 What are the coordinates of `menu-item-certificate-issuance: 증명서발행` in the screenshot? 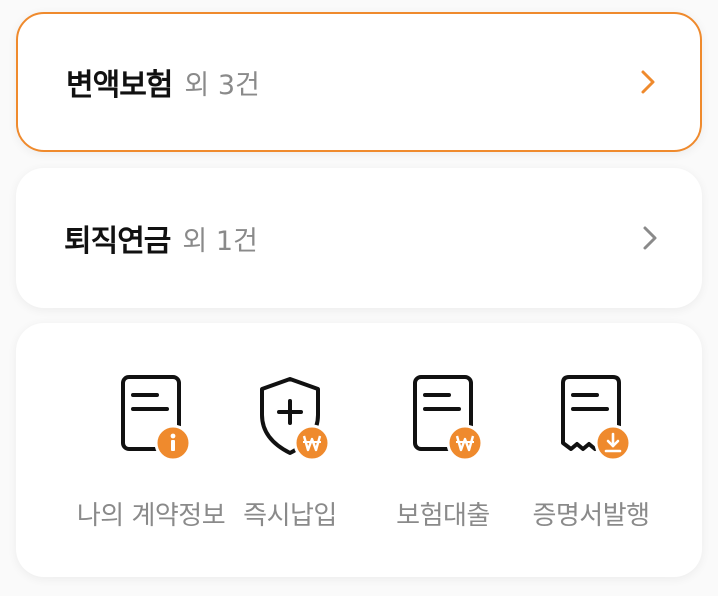 It's located at (591, 453).